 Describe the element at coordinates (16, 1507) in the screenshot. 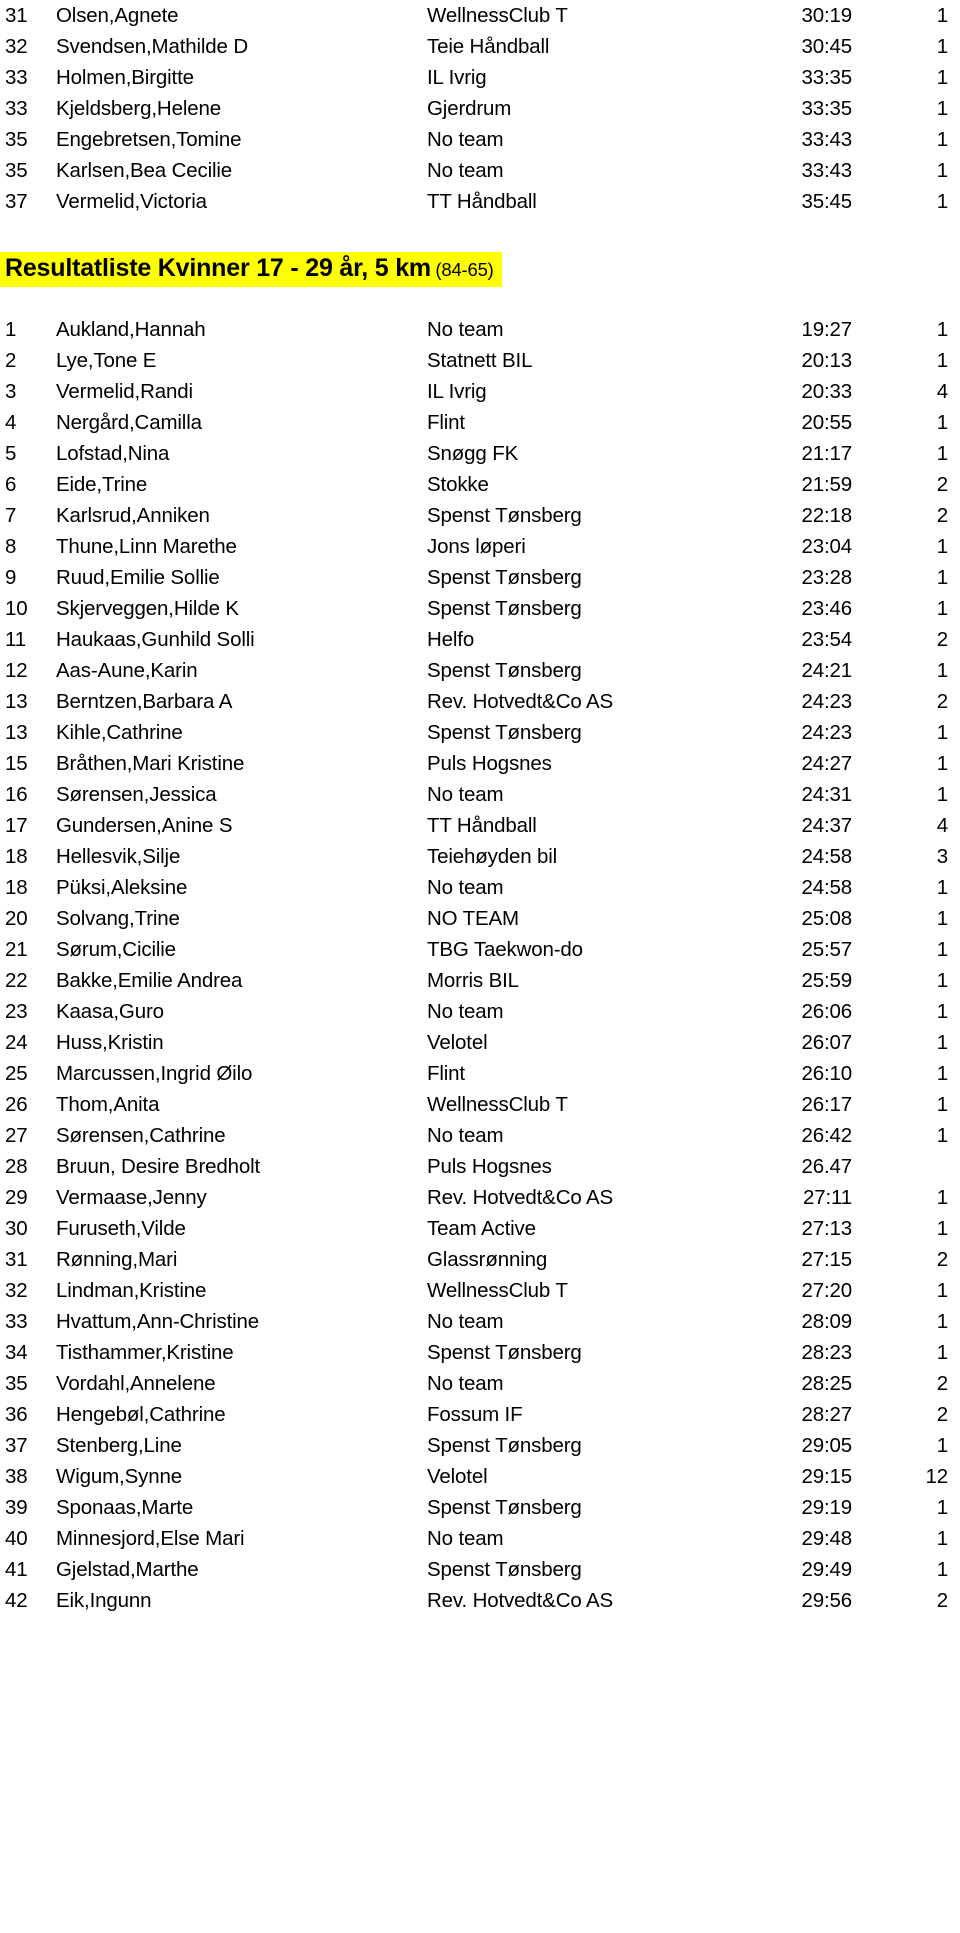

I see `cell-rank: 39` at that location.